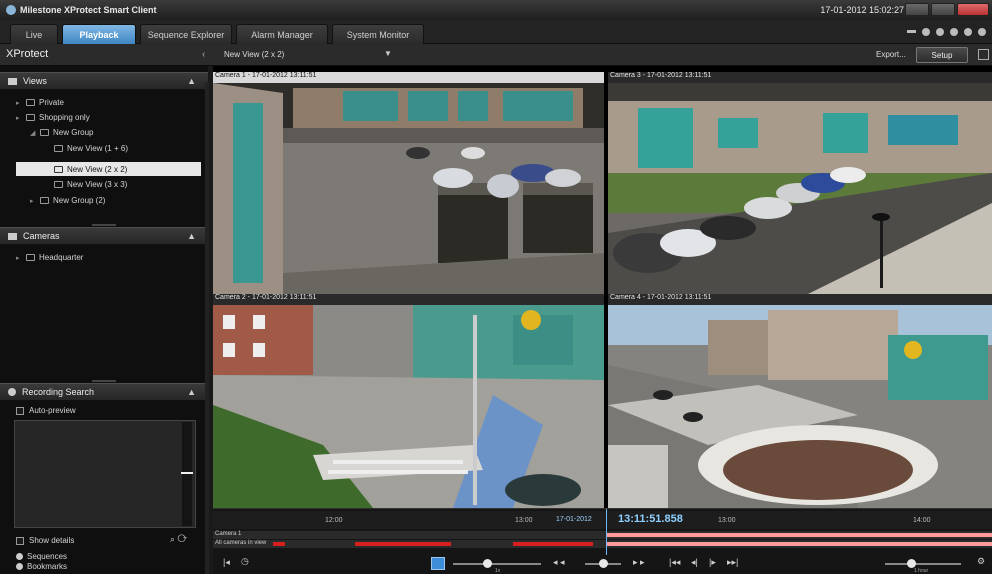  I want to click on track-label: All cameras in view, so click(241, 543).